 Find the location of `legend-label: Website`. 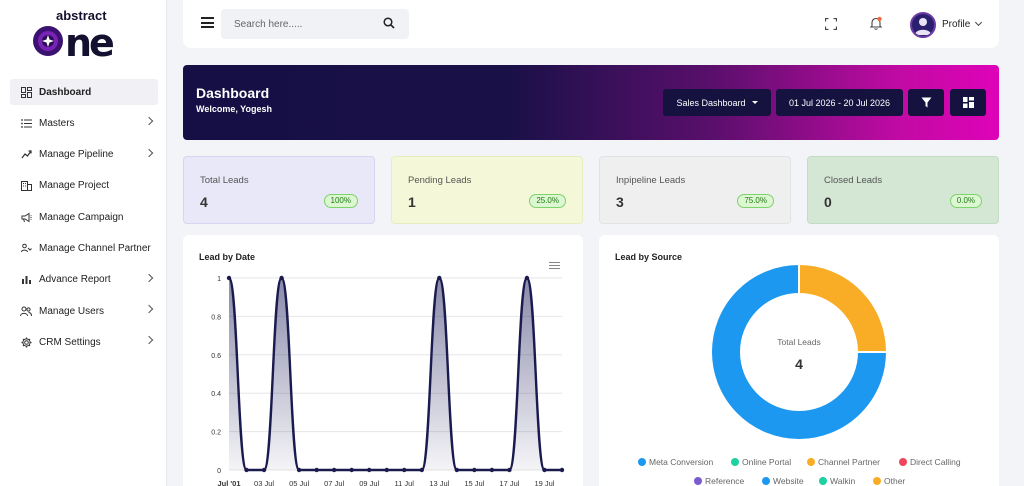

legend-label: Website is located at coordinates (788, 481).